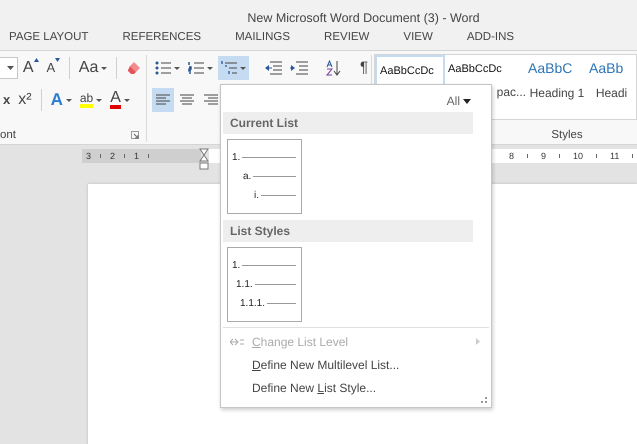  What do you see at coordinates (256, 195) in the screenshot?
I see `list-level-number: i.` at bounding box center [256, 195].